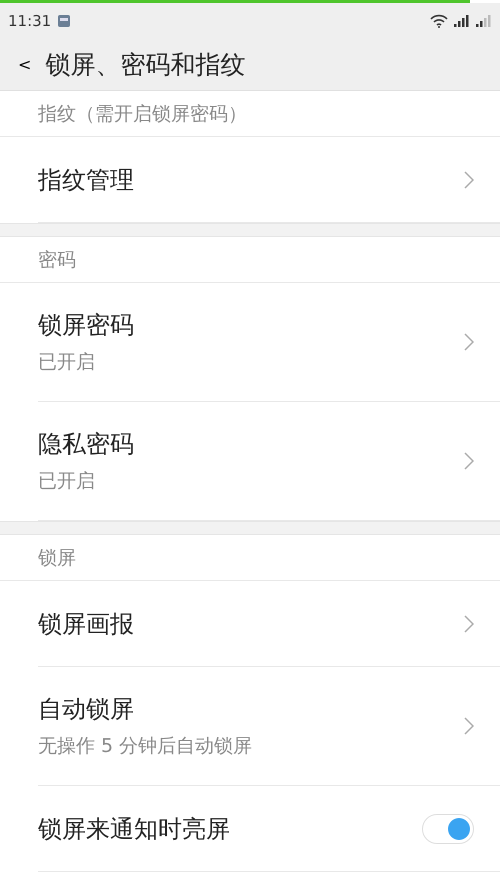  I want to click on section-header: 锁屏, so click(57, 558).